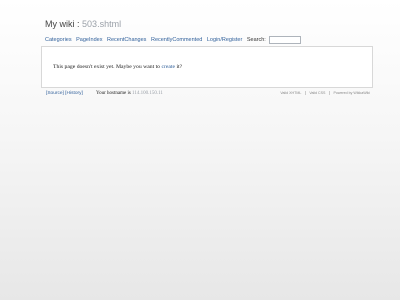  What do you see at coordinates (55, 93) in the screenshot?
I see `source-link: [Source]` at bounding box center [55, 93].